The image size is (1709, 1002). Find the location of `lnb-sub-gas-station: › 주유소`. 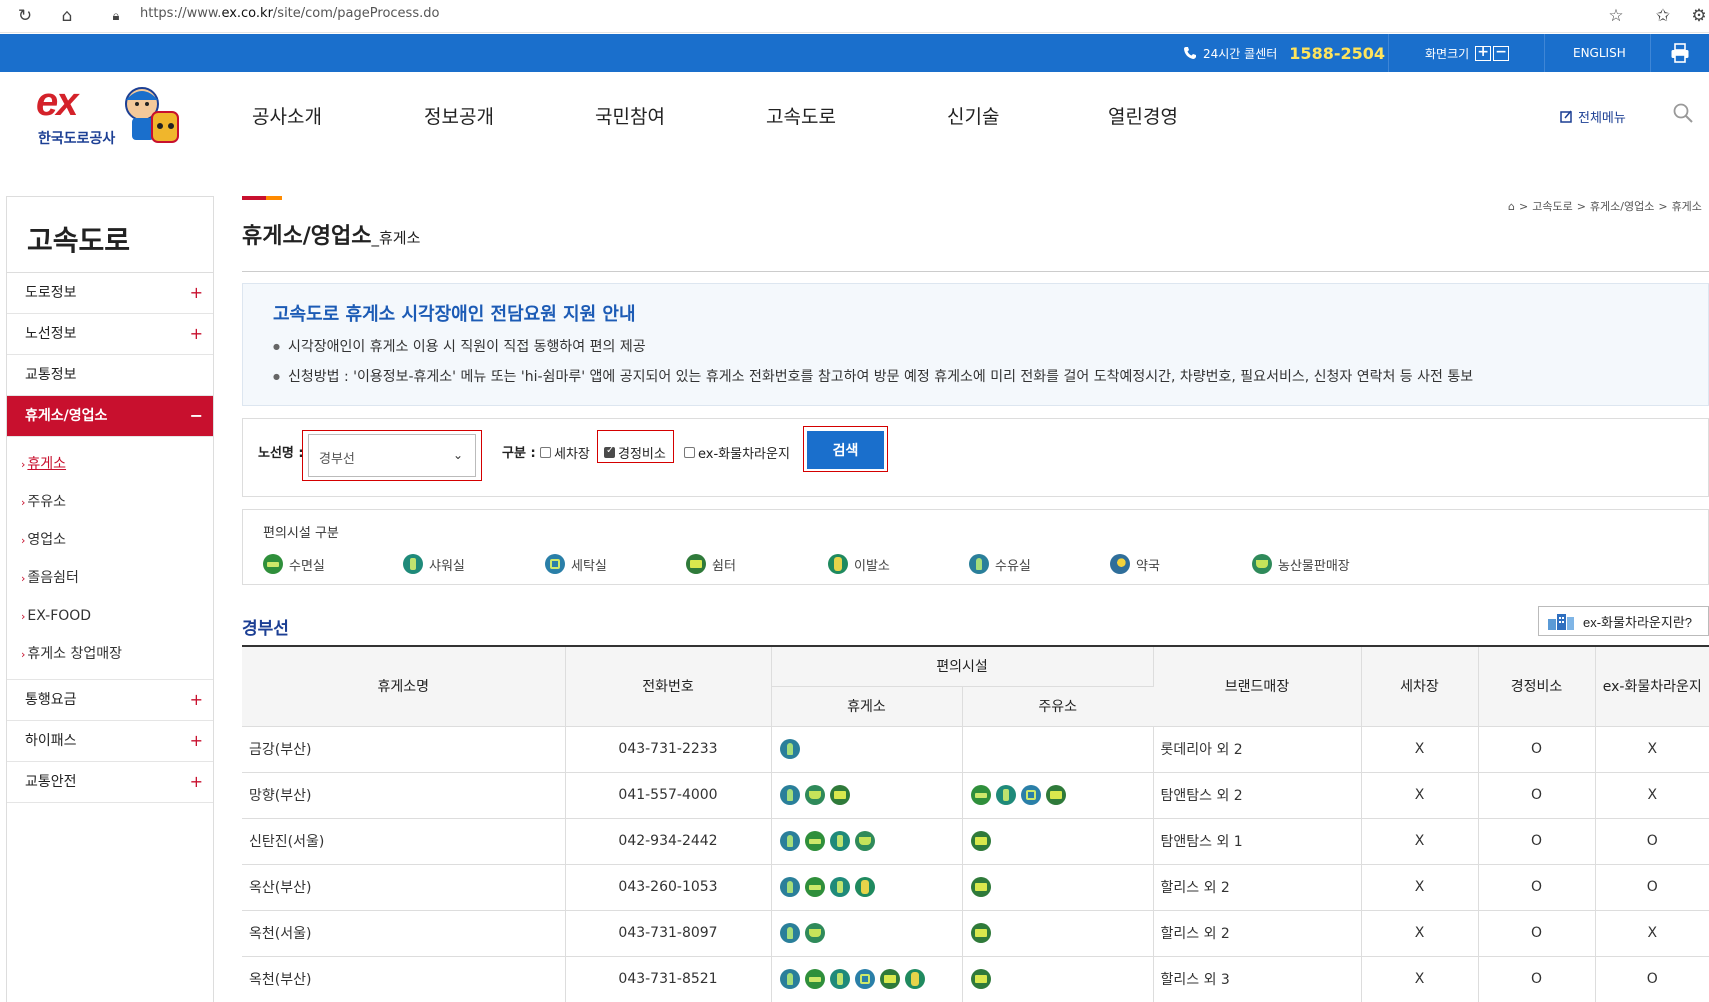

lnb-sub-gas-station: › 주유소 is located at coordinates (117, 502).